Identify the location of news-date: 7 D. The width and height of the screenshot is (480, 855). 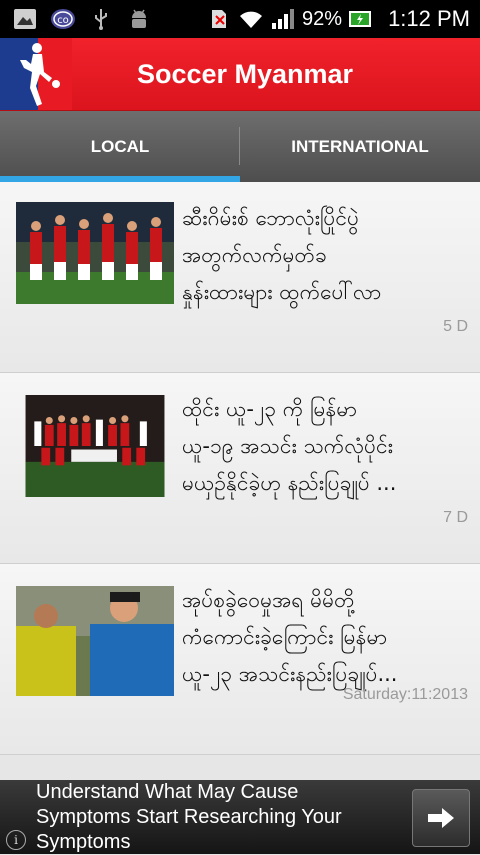
(455, 517).